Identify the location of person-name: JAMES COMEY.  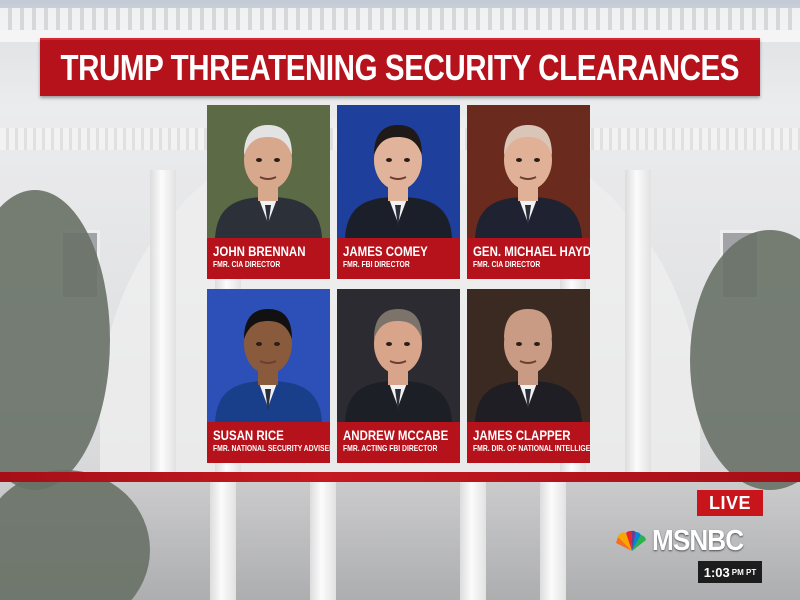
(385, 251).